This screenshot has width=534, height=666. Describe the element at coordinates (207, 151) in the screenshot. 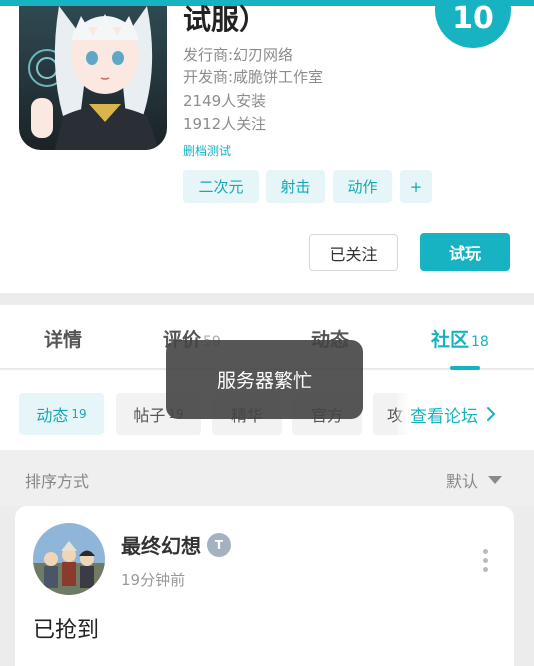

I see `test-status-label: 删档测试` at that location.